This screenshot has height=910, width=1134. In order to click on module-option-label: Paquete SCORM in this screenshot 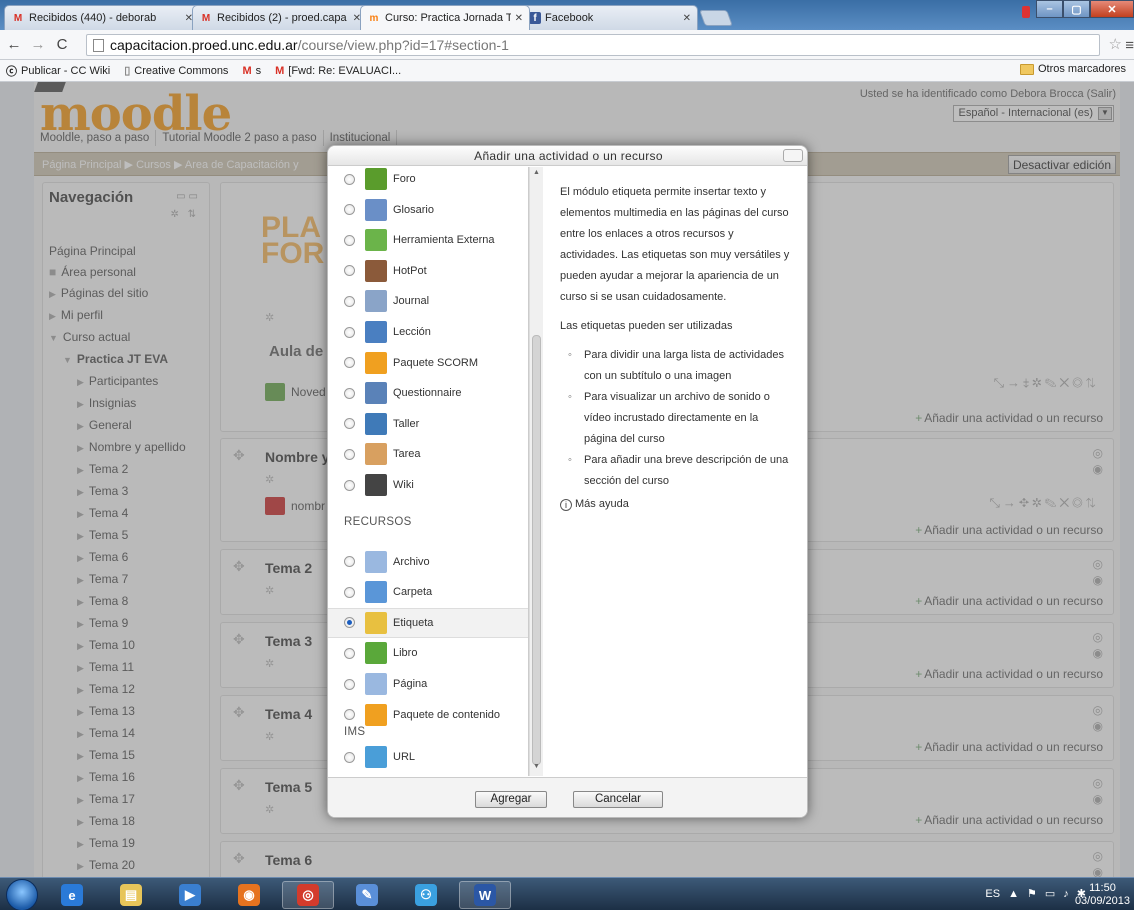, I will do `click(435, 362)`.